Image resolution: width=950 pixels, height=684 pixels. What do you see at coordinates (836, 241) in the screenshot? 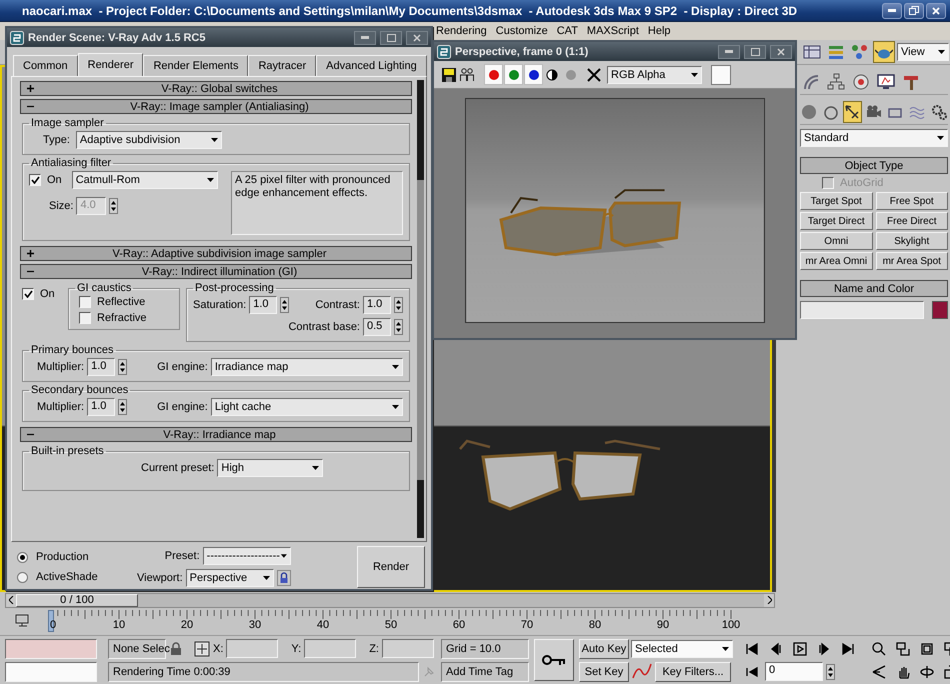
I see `light-type-button: Omni` at bounding box center [836, 241].